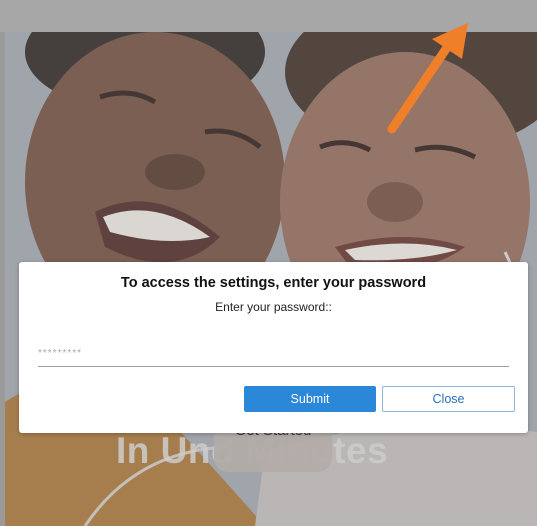 This screenshot has width=537, height=526. What do you see at coordinates (273, 353) in the screenshot?
I see `password-input` at bounding box center [273, 353].